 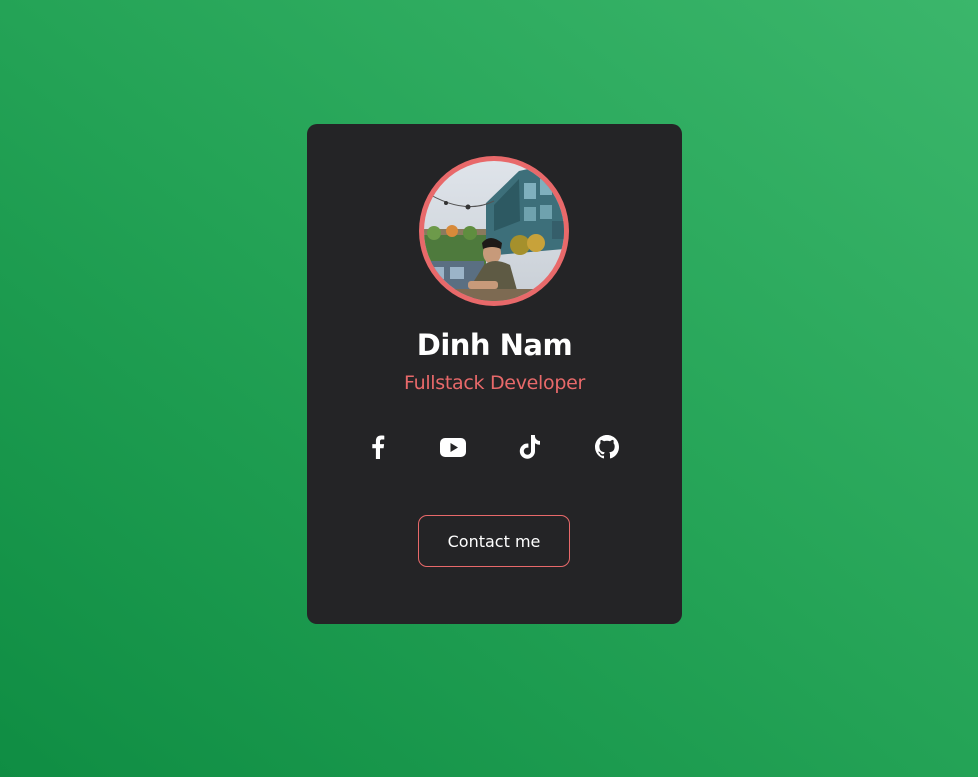 I want to click on facebook-icon, so click(x=378, y=447).